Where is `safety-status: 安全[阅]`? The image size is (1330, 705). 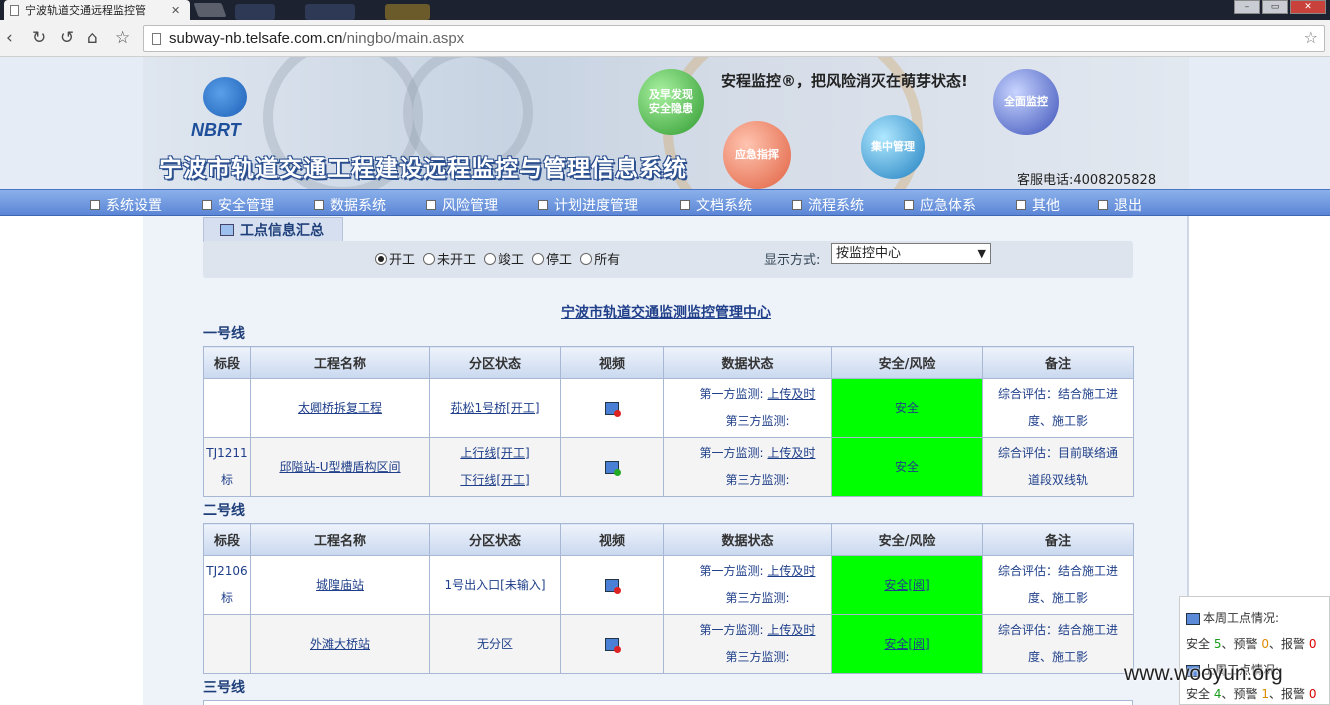
safety-status: 安全[阅] is located at coordinates (907, 643).